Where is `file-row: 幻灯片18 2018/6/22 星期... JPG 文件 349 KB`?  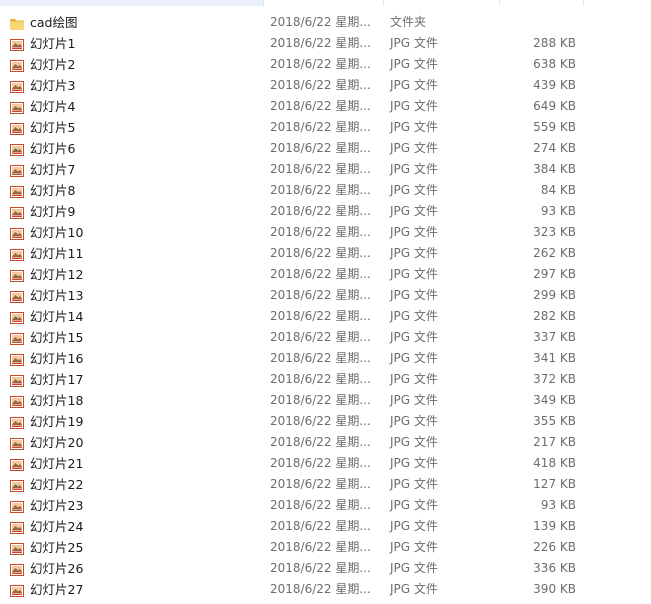 file-row: 幻灯片18 2018/6/22 星期... JPG 文件 349 KB is located at coordinates (325, 400).